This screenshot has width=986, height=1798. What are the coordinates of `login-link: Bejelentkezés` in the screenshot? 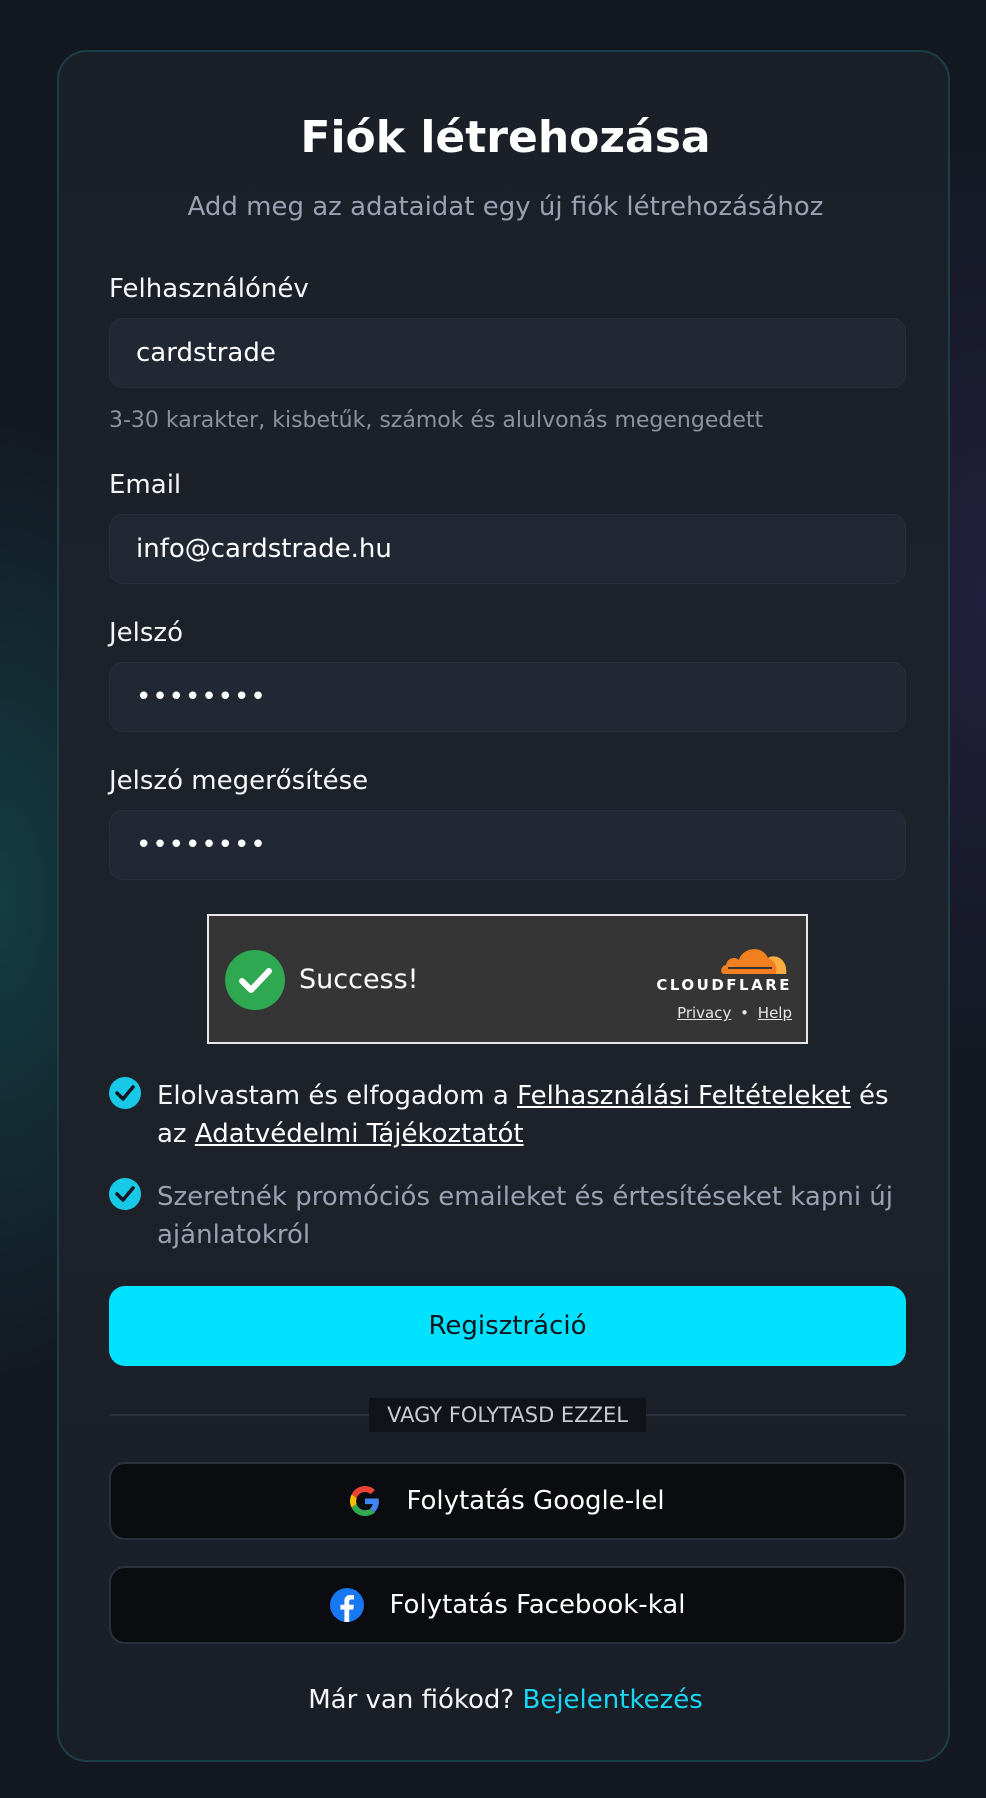 It's located at (613, 1700).